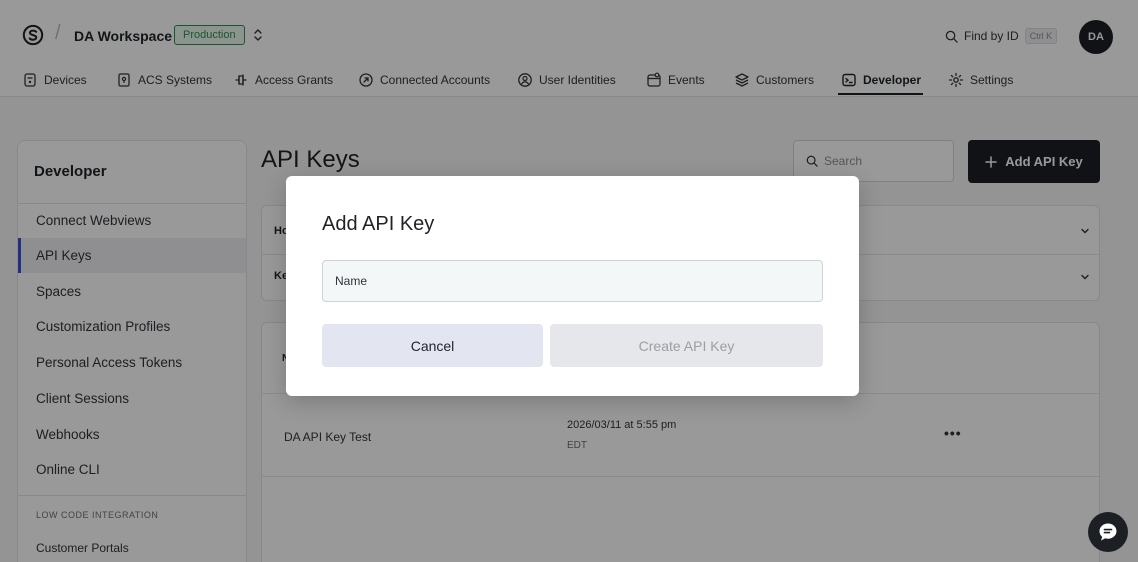 The width and height of the screenshot is (1138, 562). Describe the element at coordinates (572, 281) in the screenshot. I see `api-key-name-input` at that location.